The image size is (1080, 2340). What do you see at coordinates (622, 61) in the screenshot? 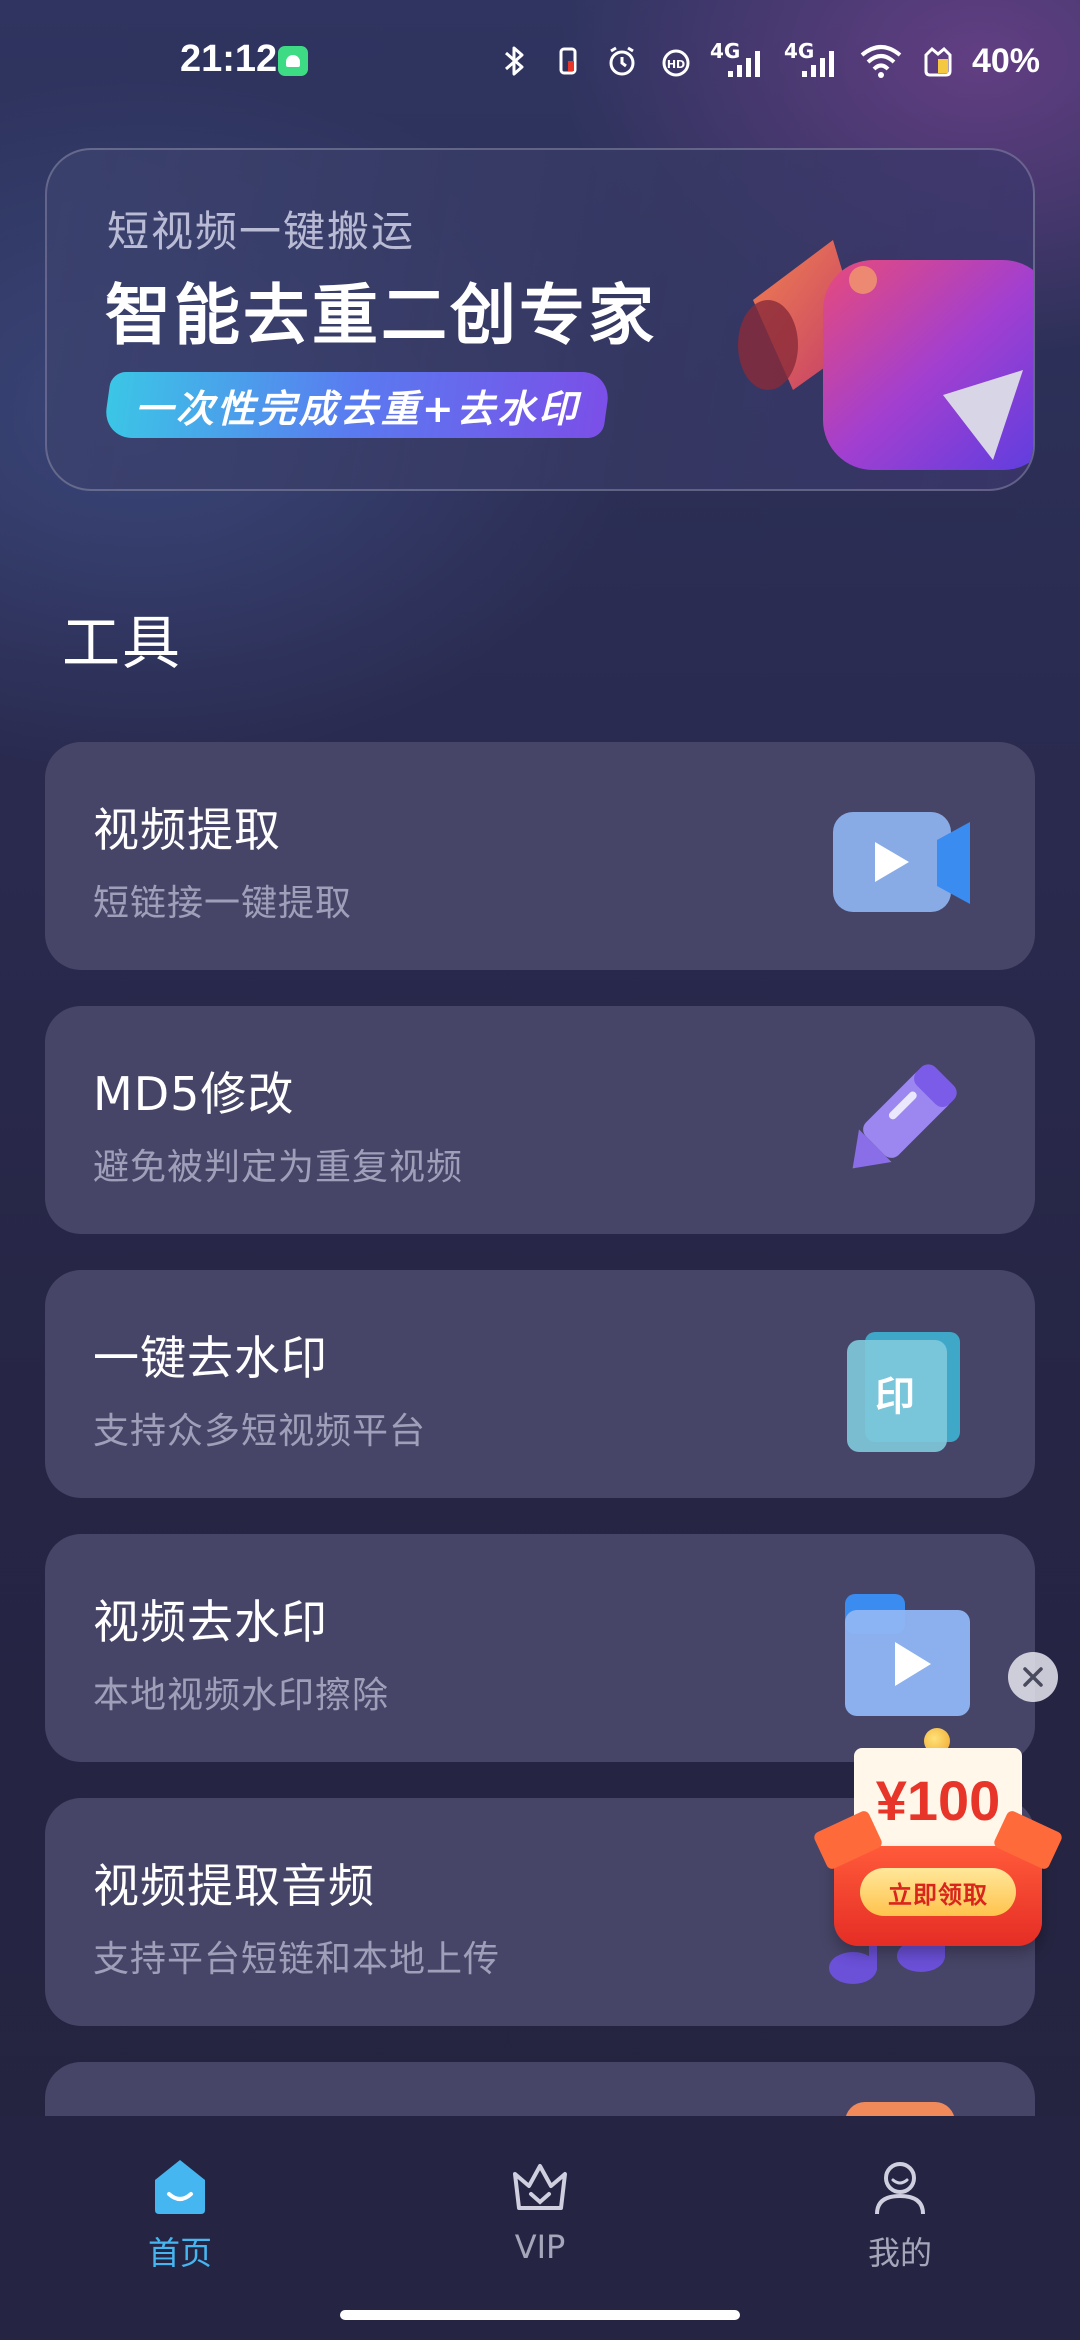
I see `alarm-icon` at bounding box center [622, 61].